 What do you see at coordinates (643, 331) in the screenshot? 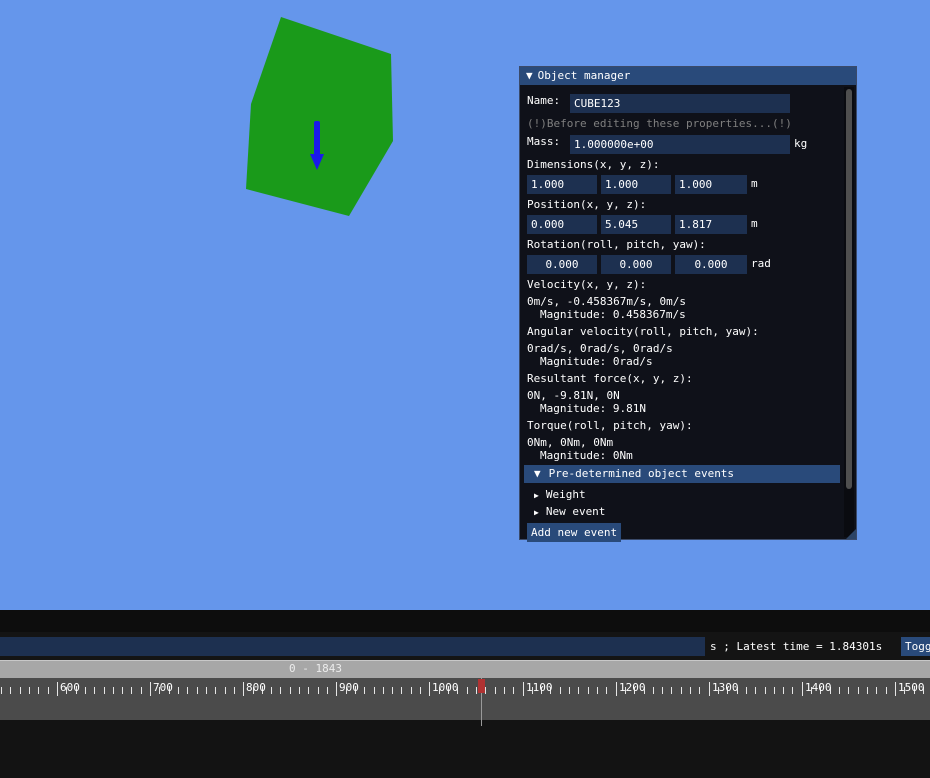
I see `angular-velocity-label: Angular velocity(roll, pitch, yaw):` at bounding box center [643, 331].